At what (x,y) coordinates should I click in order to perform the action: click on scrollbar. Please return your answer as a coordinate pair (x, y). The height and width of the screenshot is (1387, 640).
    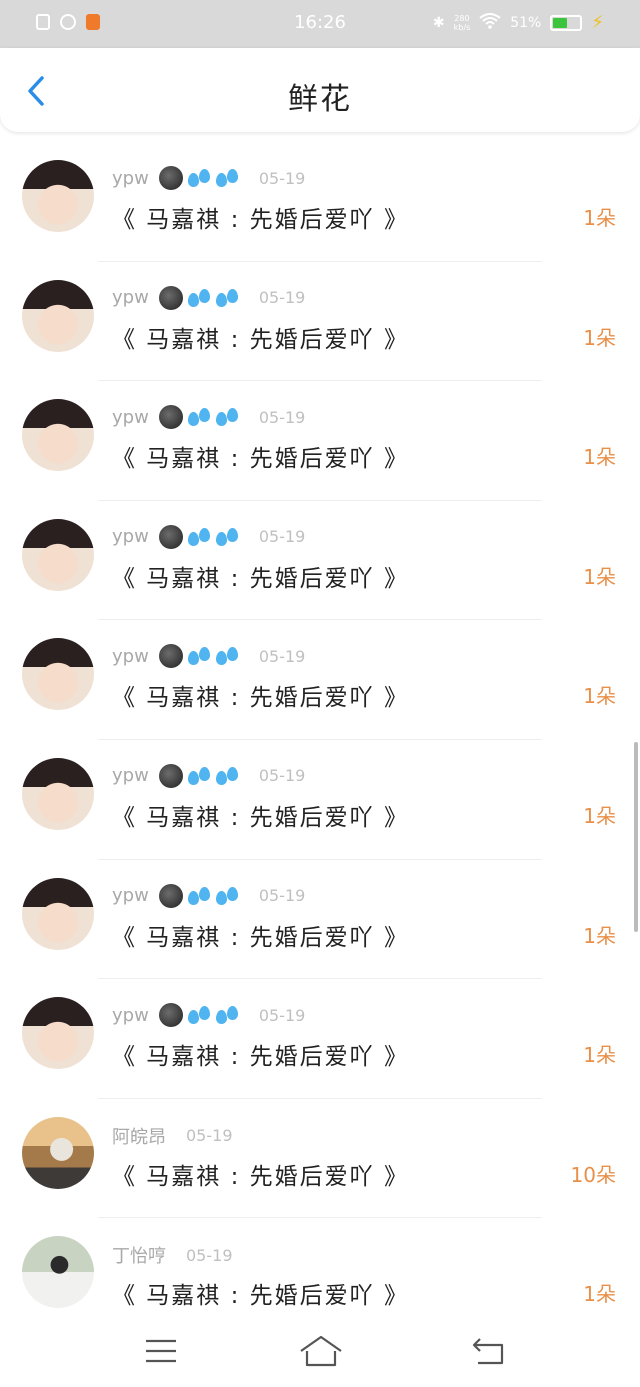
    Looking at the image, I should click on (636, 837).